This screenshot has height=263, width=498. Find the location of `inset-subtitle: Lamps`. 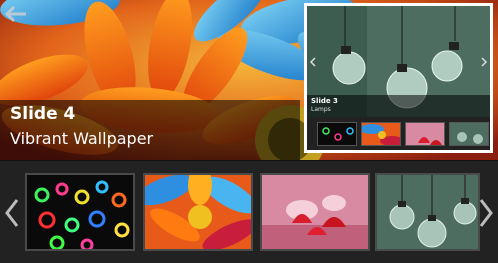

inset-subtitle: Lamps is located at coordinates (321, 109).